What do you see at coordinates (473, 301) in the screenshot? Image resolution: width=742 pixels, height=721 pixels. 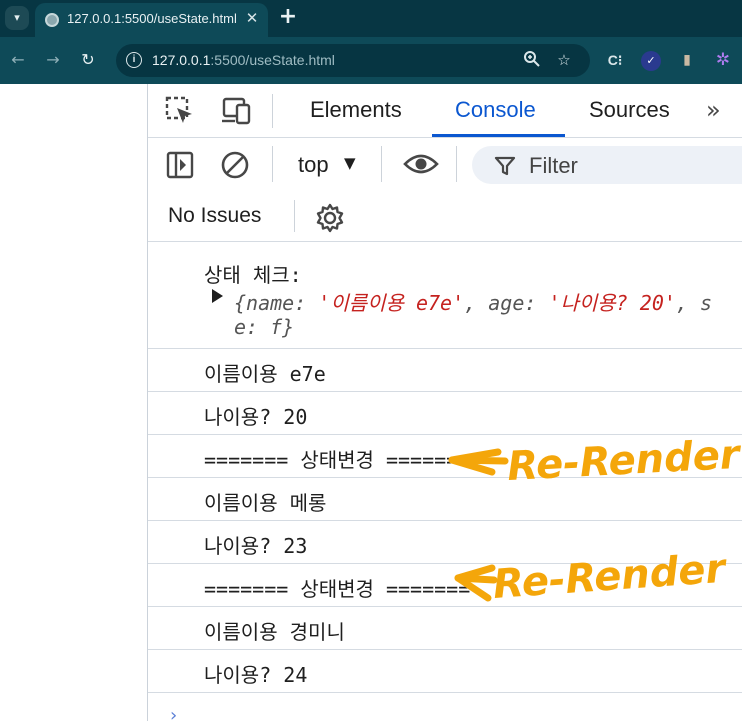 I see `object-preview: {name: '이름이용 e7e', age: '나이용? 20', s` at bounding box center [473, 301].